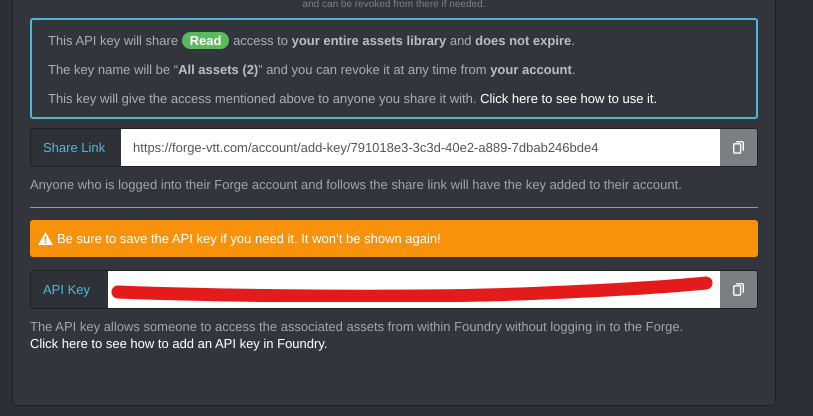 The width and height of the screenshot is (813, 416). I want to click on info-text: This API key will share Read access to your entire assets library and does not expire., so click(312, 41).